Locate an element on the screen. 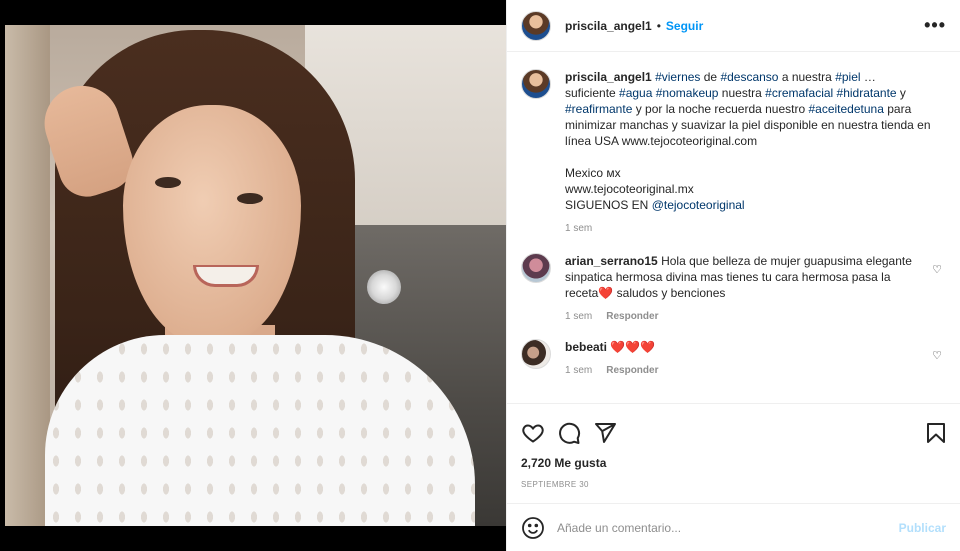  author-username: priscila_angel1 is located at coordinates (608, 26).